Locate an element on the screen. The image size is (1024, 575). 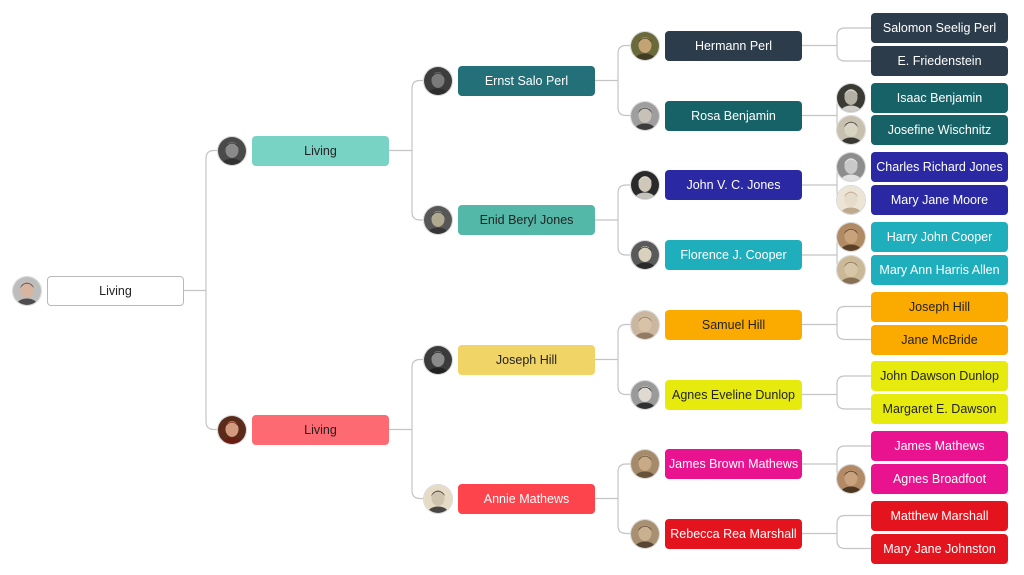
person-name: E. Friedenstein is located at coordinates (939, 61).